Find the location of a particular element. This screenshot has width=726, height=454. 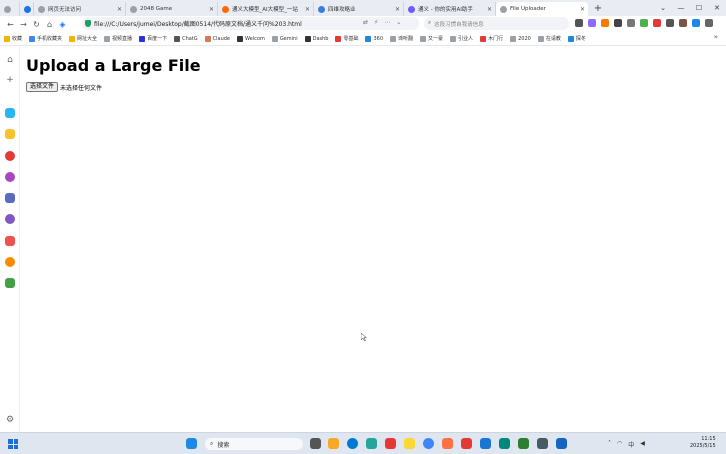

bookmark-10: 零基础 is located at coordinates (346, 38).